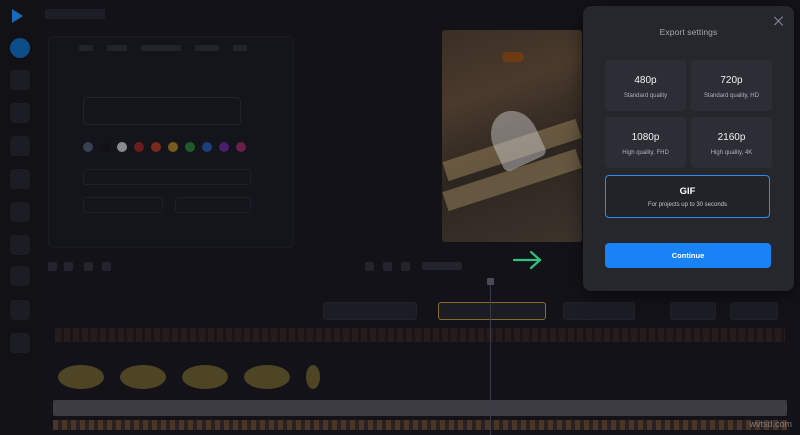  What do you see at coordinates (731, 96) in the screenshot?
I see `option-description: Standard quality, HD` at bounding box center [731, 96].